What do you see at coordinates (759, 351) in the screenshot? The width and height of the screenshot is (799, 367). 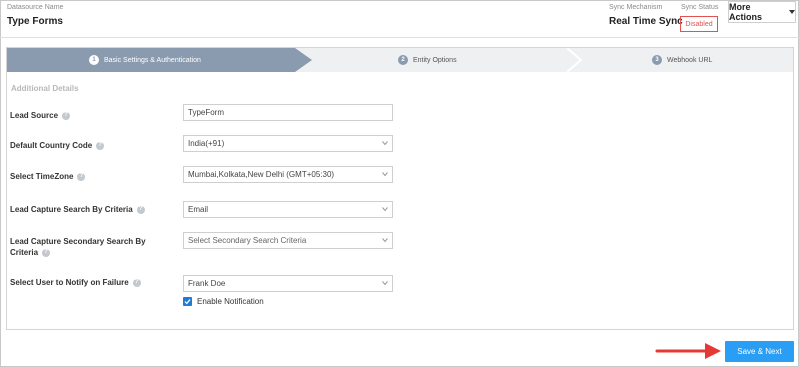 I see `save-next-button: Save & Next` at bounding box center [759, 351].